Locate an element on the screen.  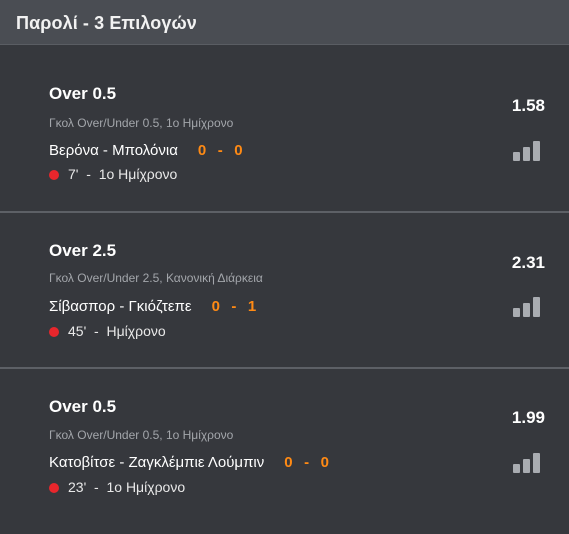
live-minute: 45' is located at coordinates (77, 331).